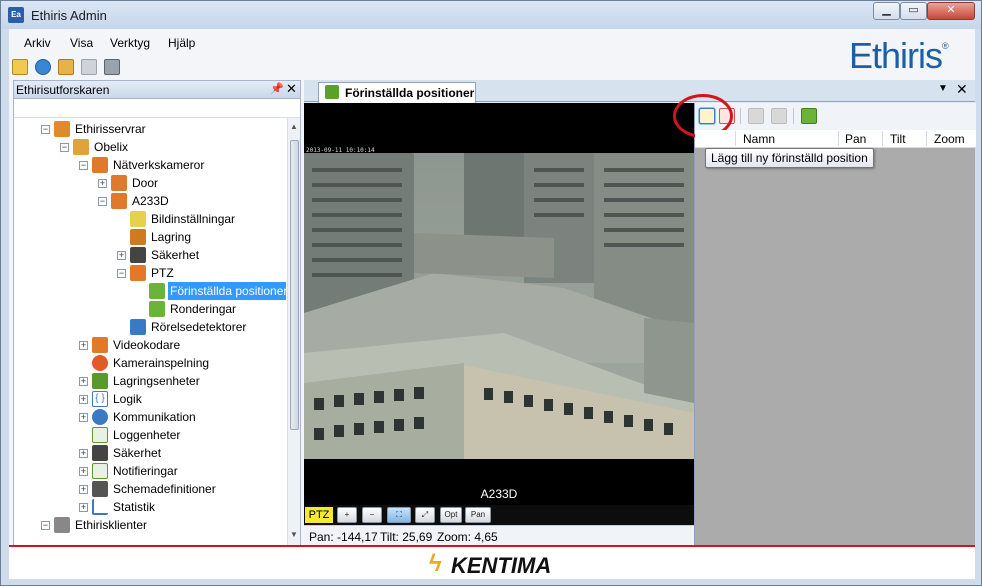  Describe the element at coordinates (789, 158) in the screenshot. I see `add-preset-tooltip: Lägg till ny förinställd position` at that location.